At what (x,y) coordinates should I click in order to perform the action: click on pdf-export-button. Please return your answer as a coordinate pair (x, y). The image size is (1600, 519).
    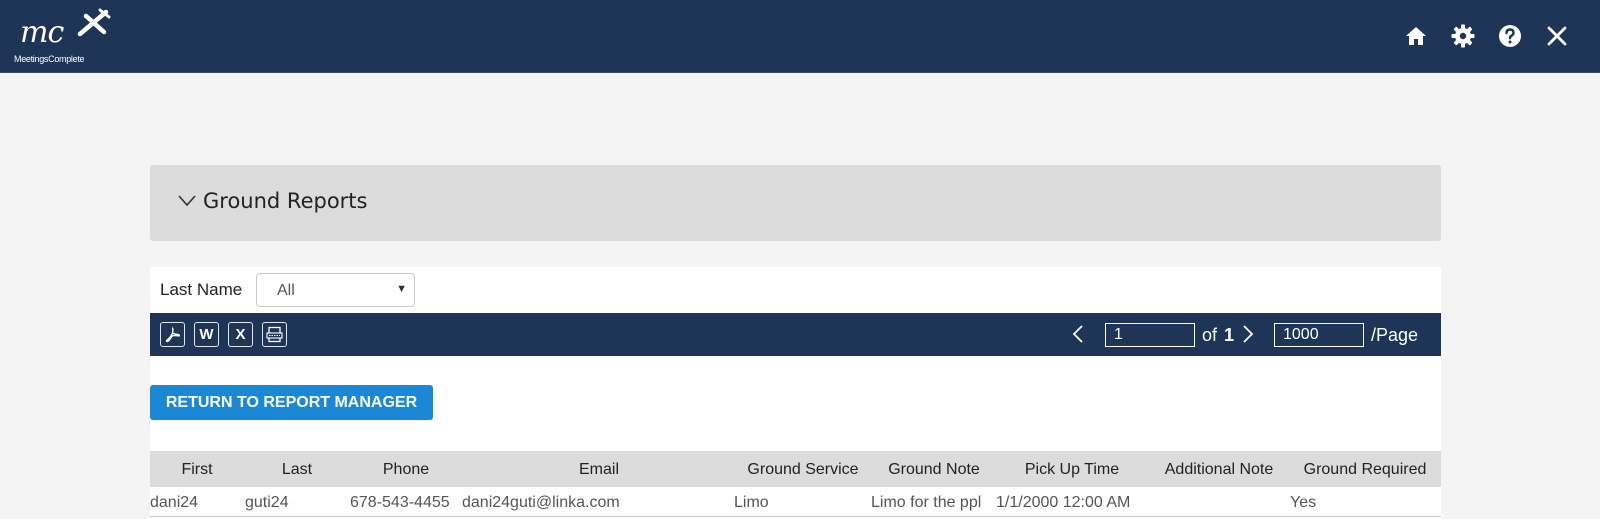
    Looking at the image, I should click on (172, 334).